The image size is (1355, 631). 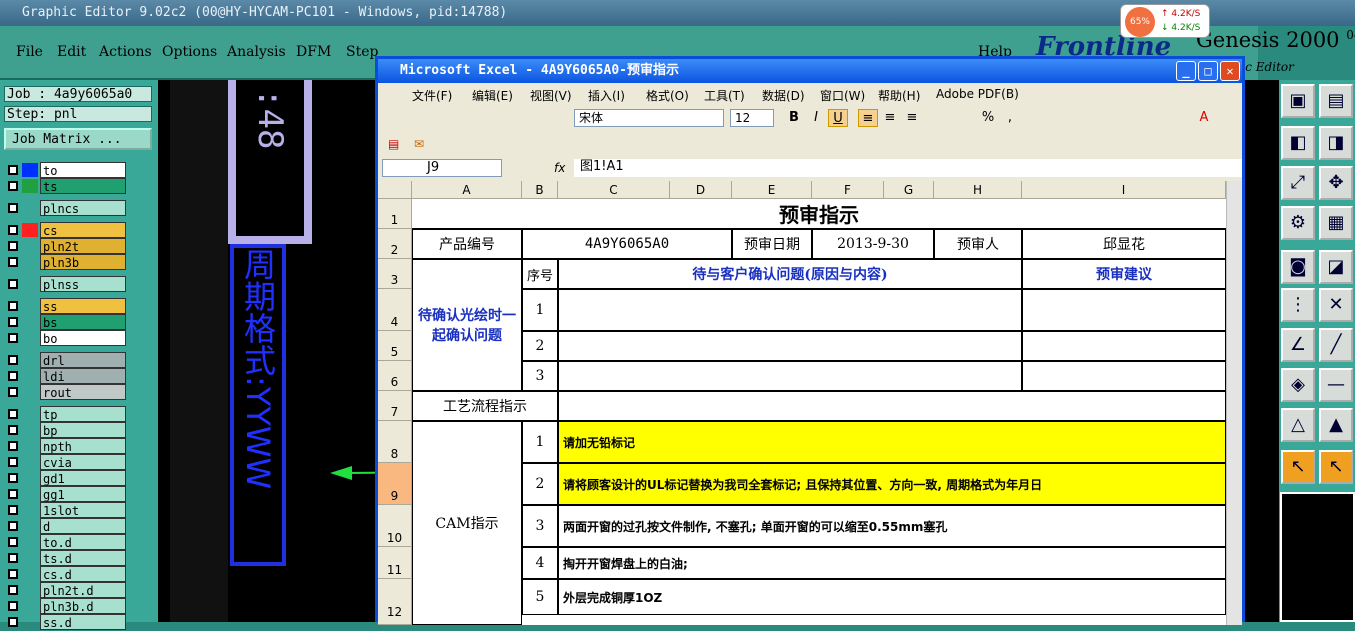 What do you see at coordinates (1208, 71) in the screenshot?
I see `maximize-icon: □` at bounding box center [1208, 71].